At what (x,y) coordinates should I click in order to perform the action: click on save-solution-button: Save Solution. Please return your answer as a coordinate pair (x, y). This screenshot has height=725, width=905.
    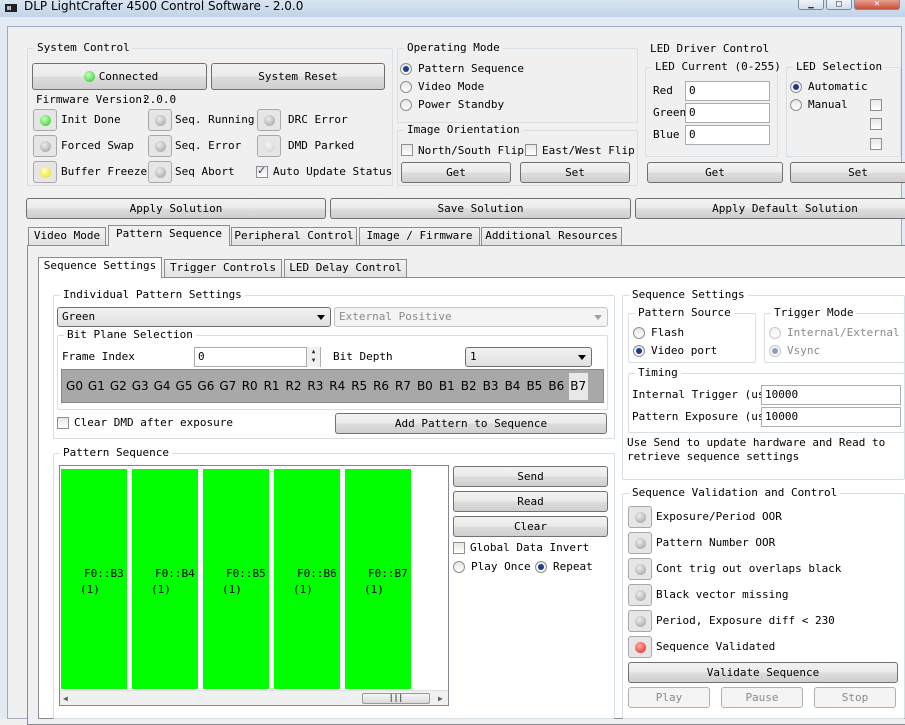
    Looking at the image, I should click on (480, 208).